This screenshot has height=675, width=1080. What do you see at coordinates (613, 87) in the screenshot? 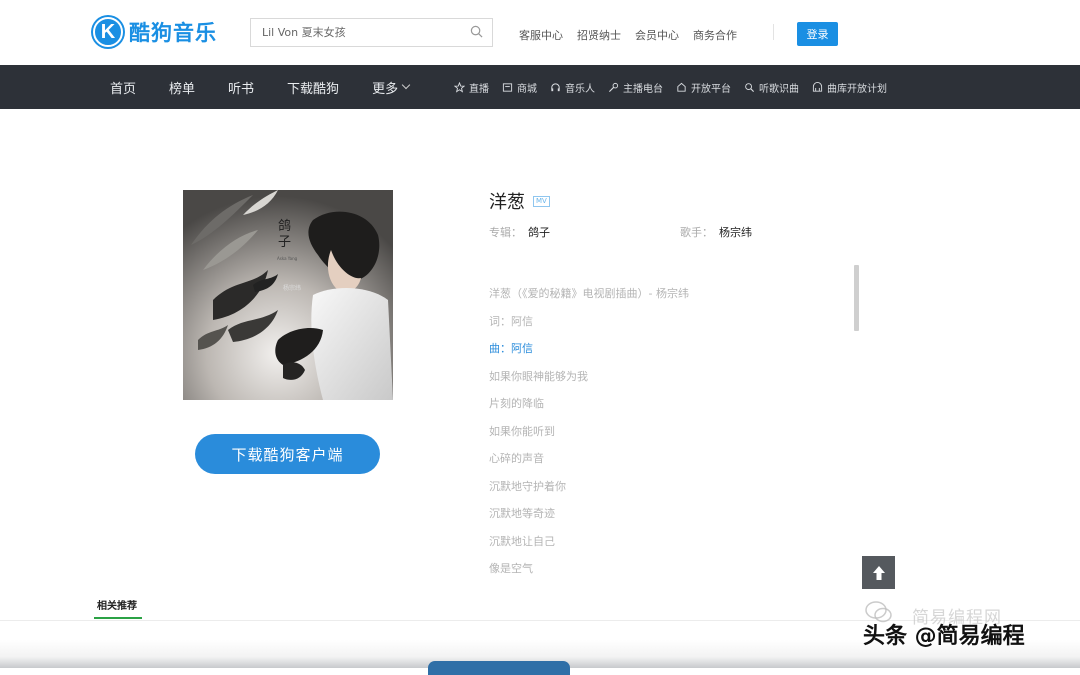
I see `mic-icon` at bounding box center [613, 87].